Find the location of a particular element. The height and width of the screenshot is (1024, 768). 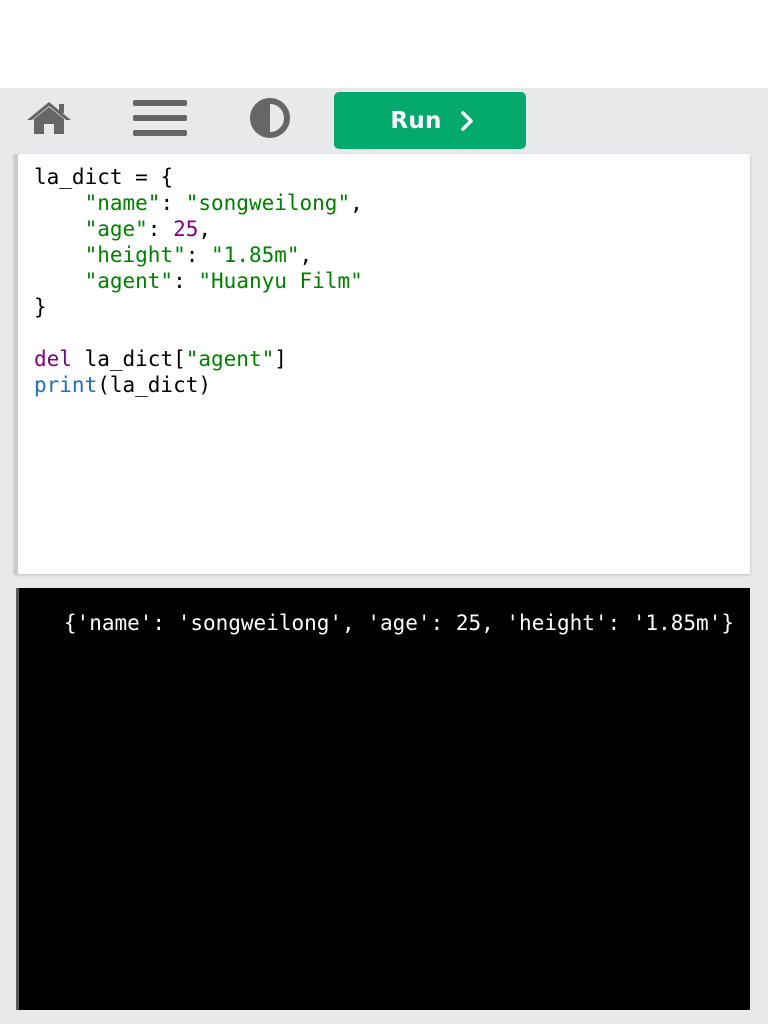

code-token: "age" is located at coordinates (116, 229).